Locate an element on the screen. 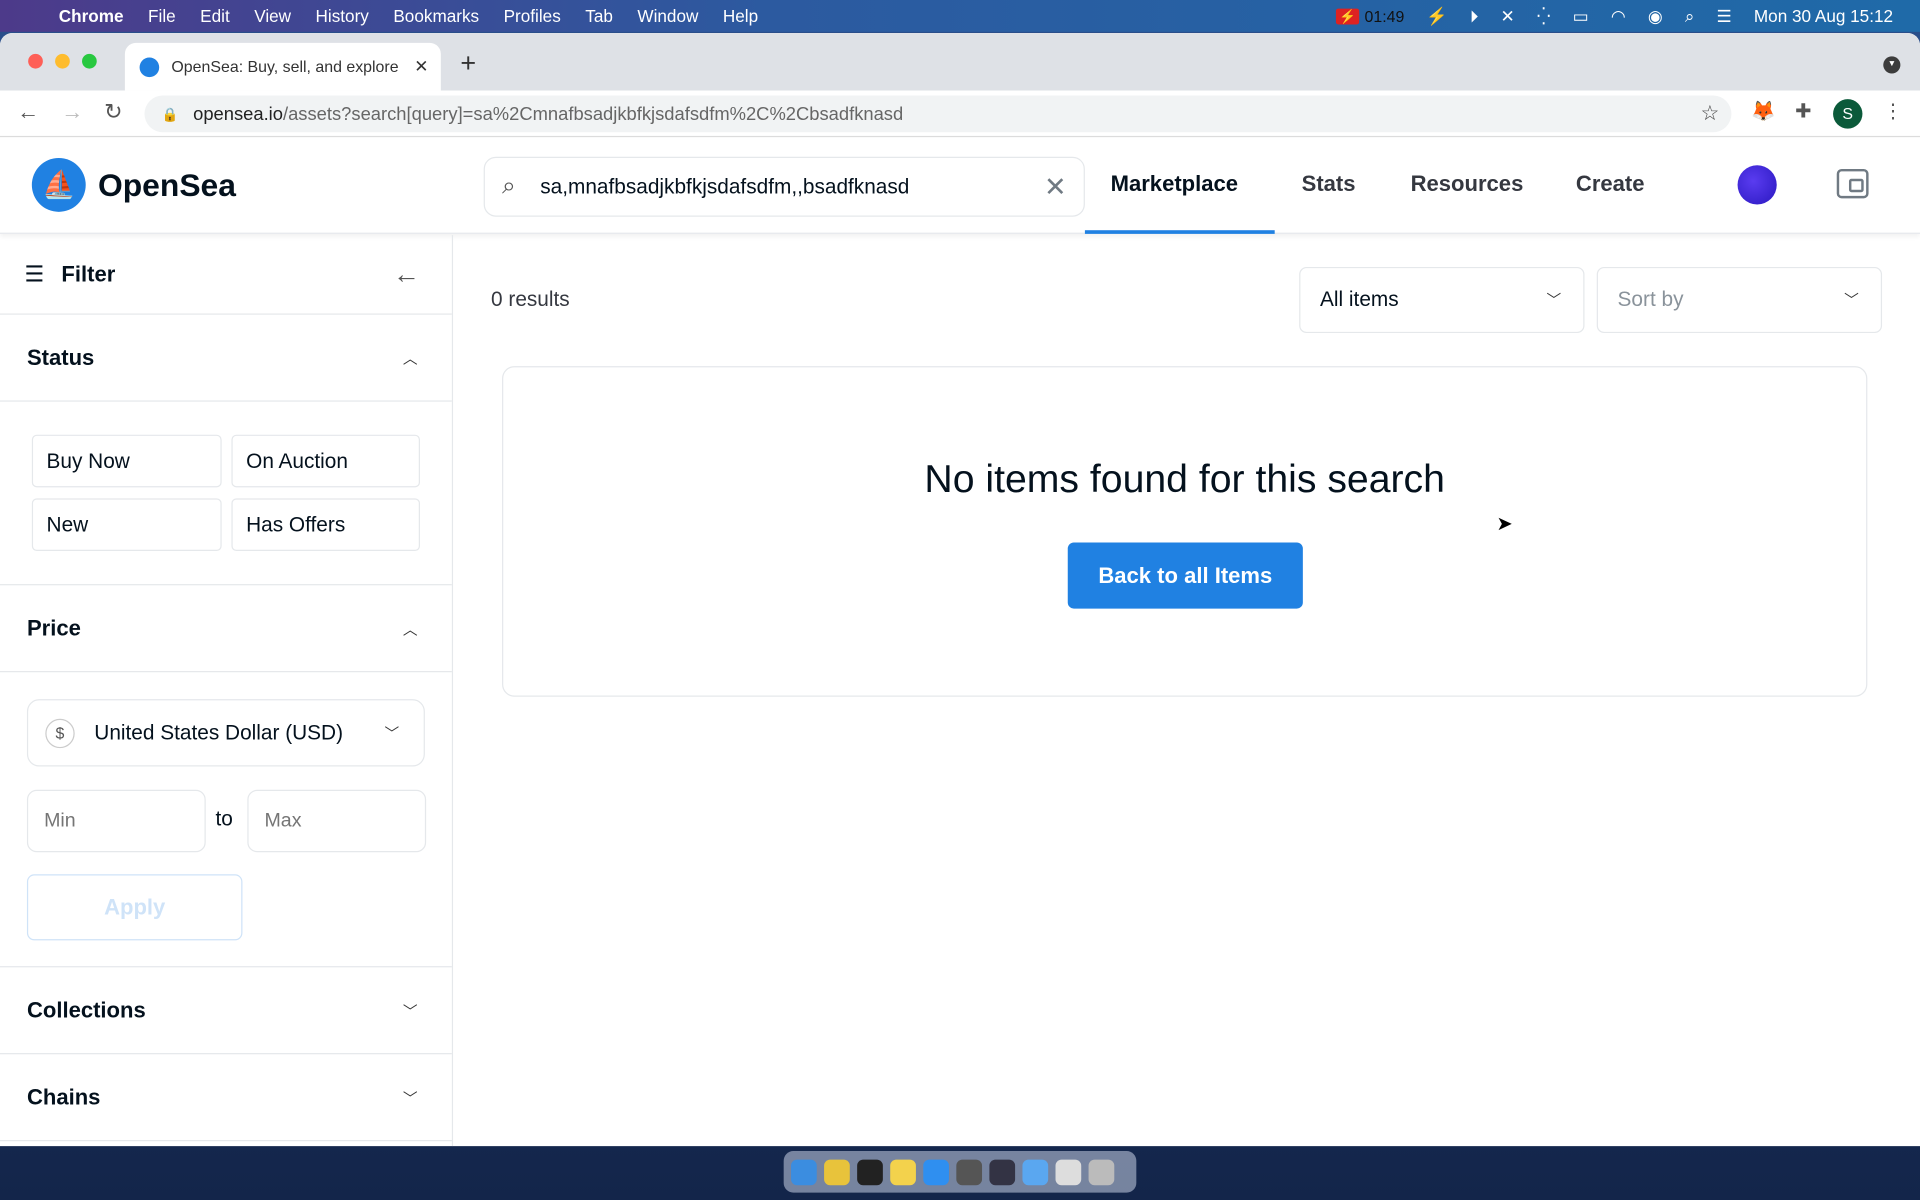  forward-icon: → is located at coordinates (72, 112).